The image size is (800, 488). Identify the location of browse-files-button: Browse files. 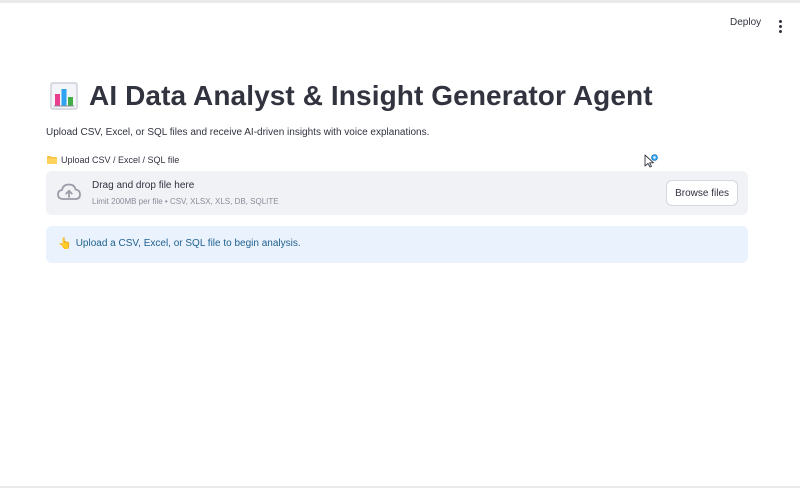
(702, 193).